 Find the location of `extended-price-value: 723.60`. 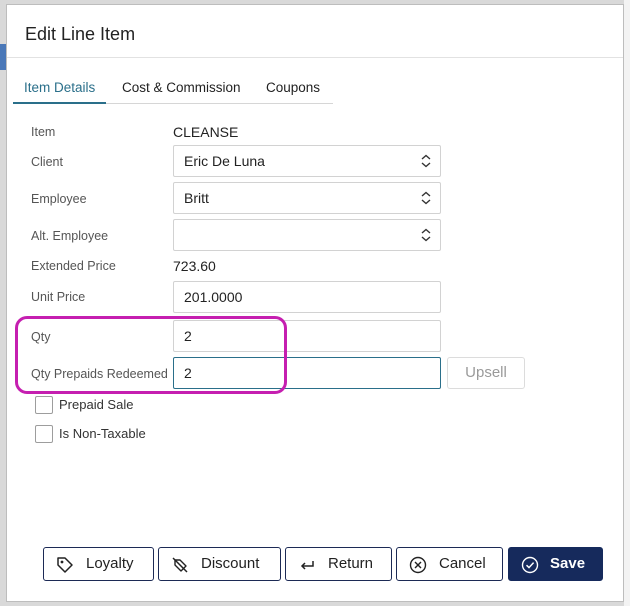

extended-price-value: 723.60 is located at coordinates (194, 266).